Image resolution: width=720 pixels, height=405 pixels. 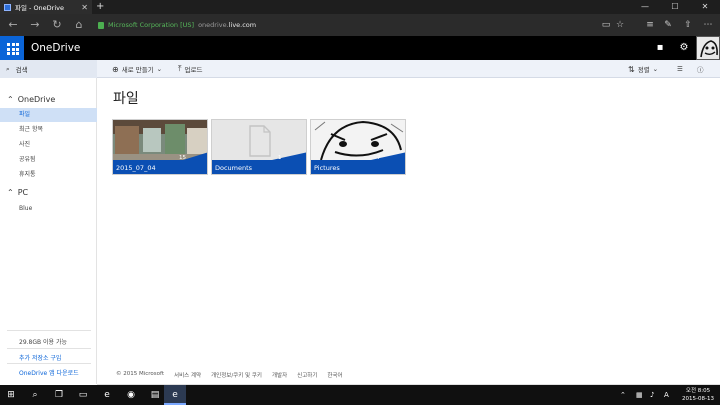 I want to click on tray-chevron-icon: ⌃, so click(x=623, y=395).